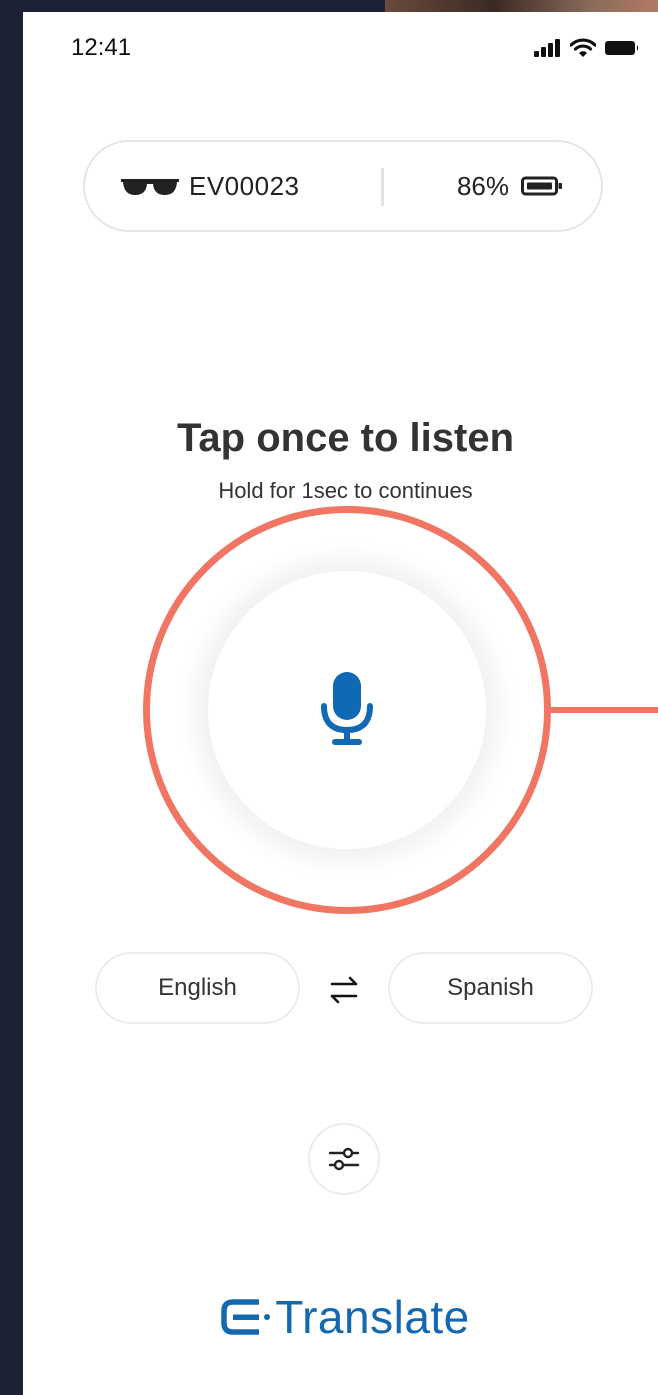 The height and width of the screenshot is (1395, 658). What do you see at coordinates (541, 186) in the screenshot?
I see `battery-icon` at bounding box center [541, 186].